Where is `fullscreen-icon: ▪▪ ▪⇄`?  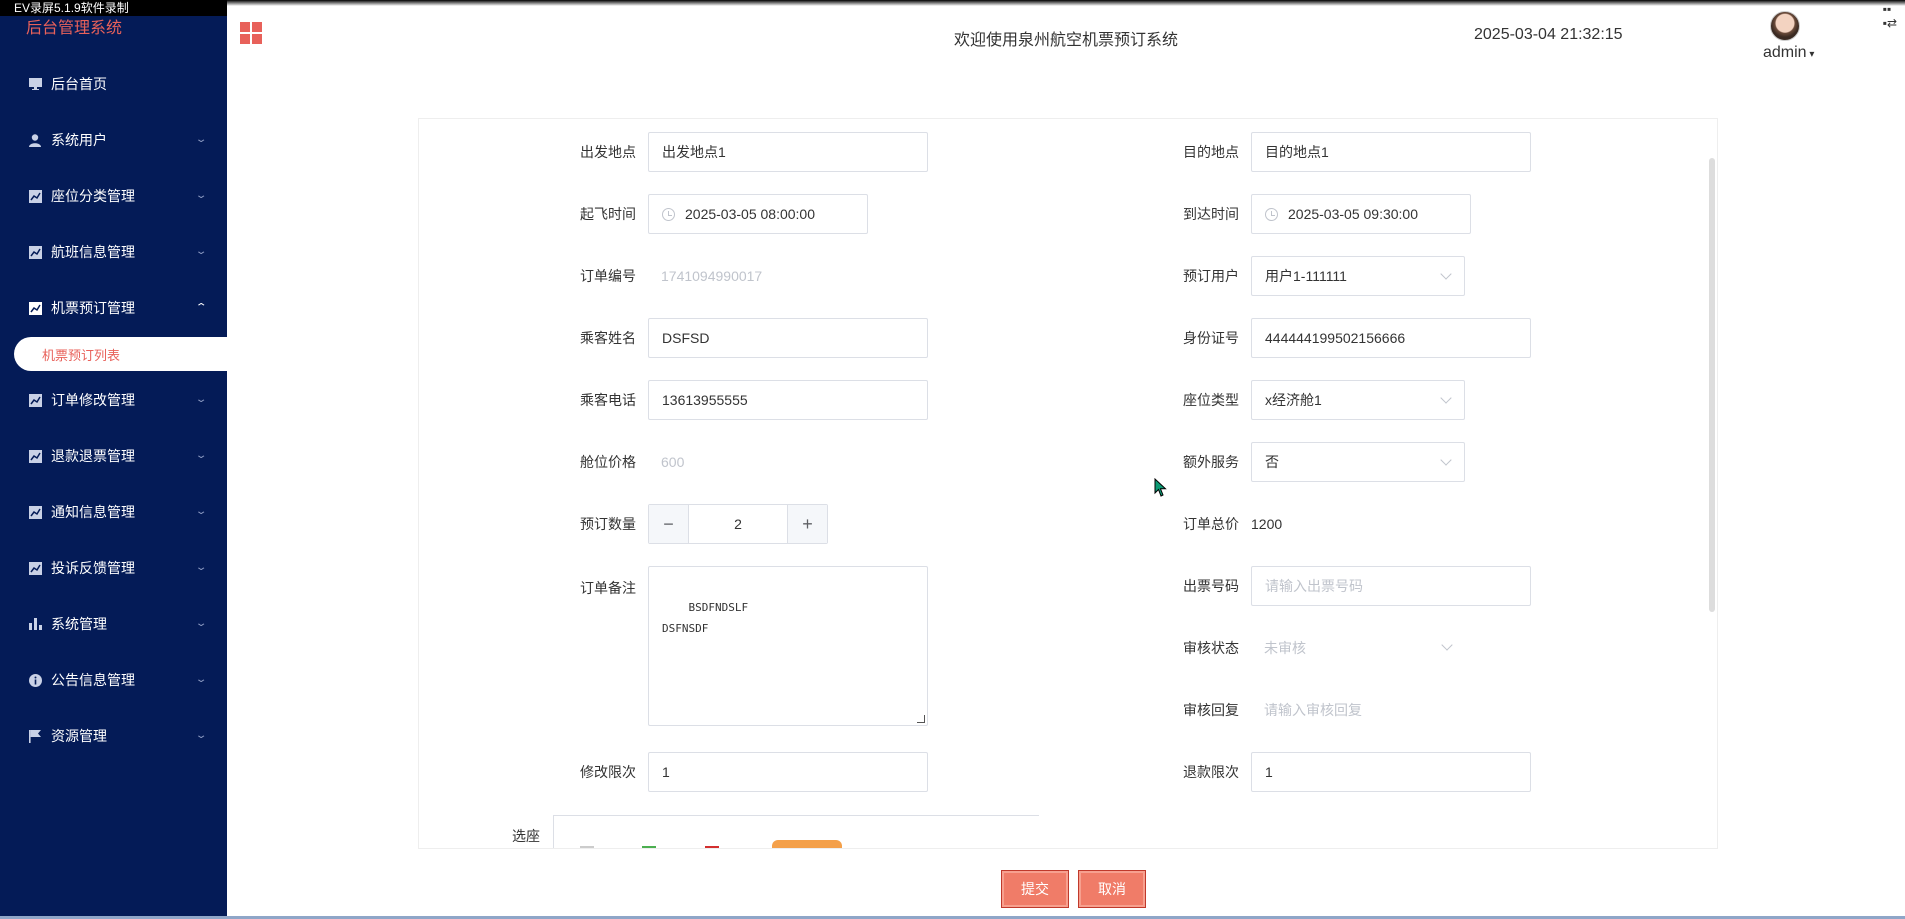 fullscreen-icon: ▪▪ ▪⇄ is located at coordinates (1890, 16).